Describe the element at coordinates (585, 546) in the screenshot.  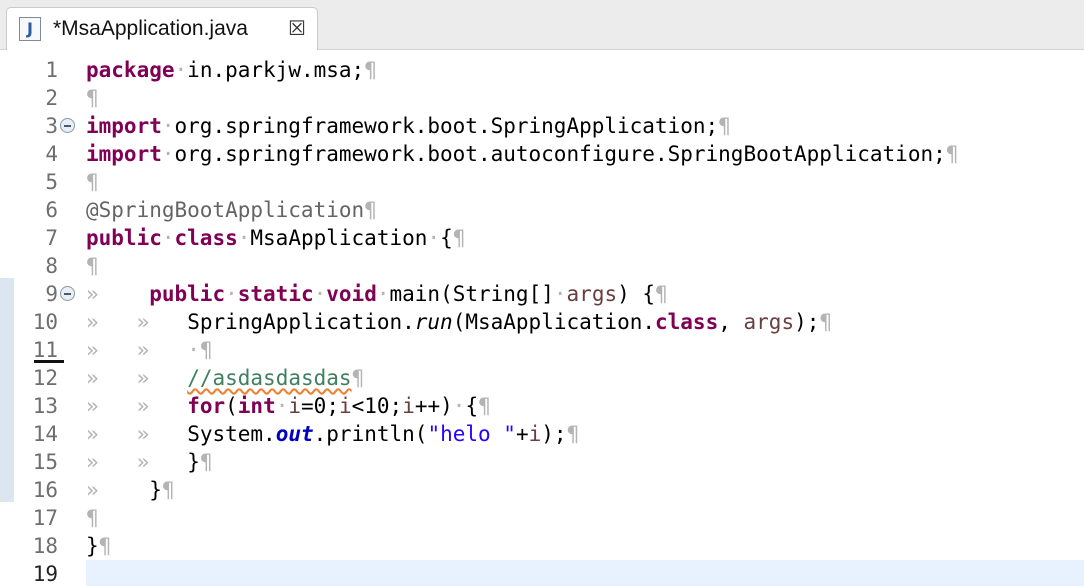
I see `code-line: }¶` at that location.